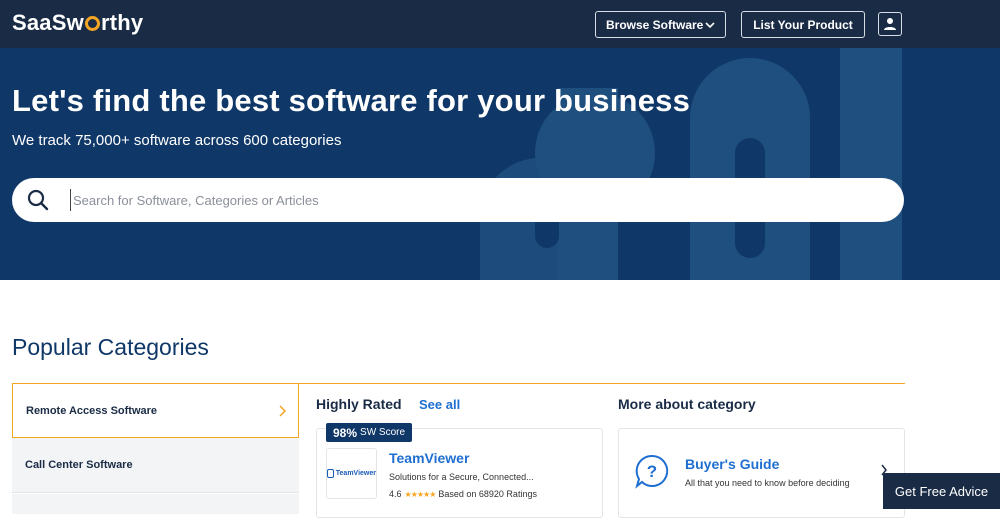 The height and width of the screenshot is (518, 1000). Describe the element at coordinates (429, 458) in the screenshot. I see `product-name-link: TeamViewer` at that location.